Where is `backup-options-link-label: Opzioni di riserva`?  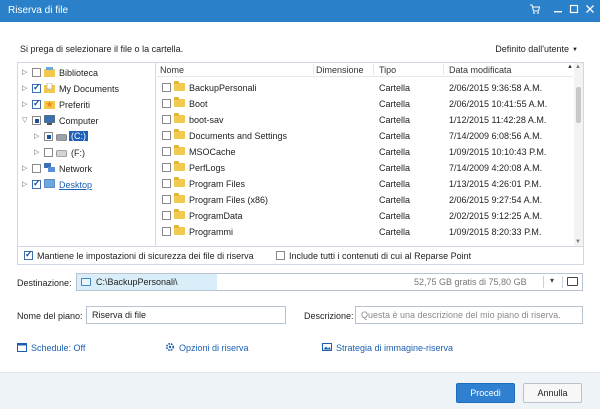 backup-options-link-label: Opzioni di riserva is located at coordinates (214, 348).